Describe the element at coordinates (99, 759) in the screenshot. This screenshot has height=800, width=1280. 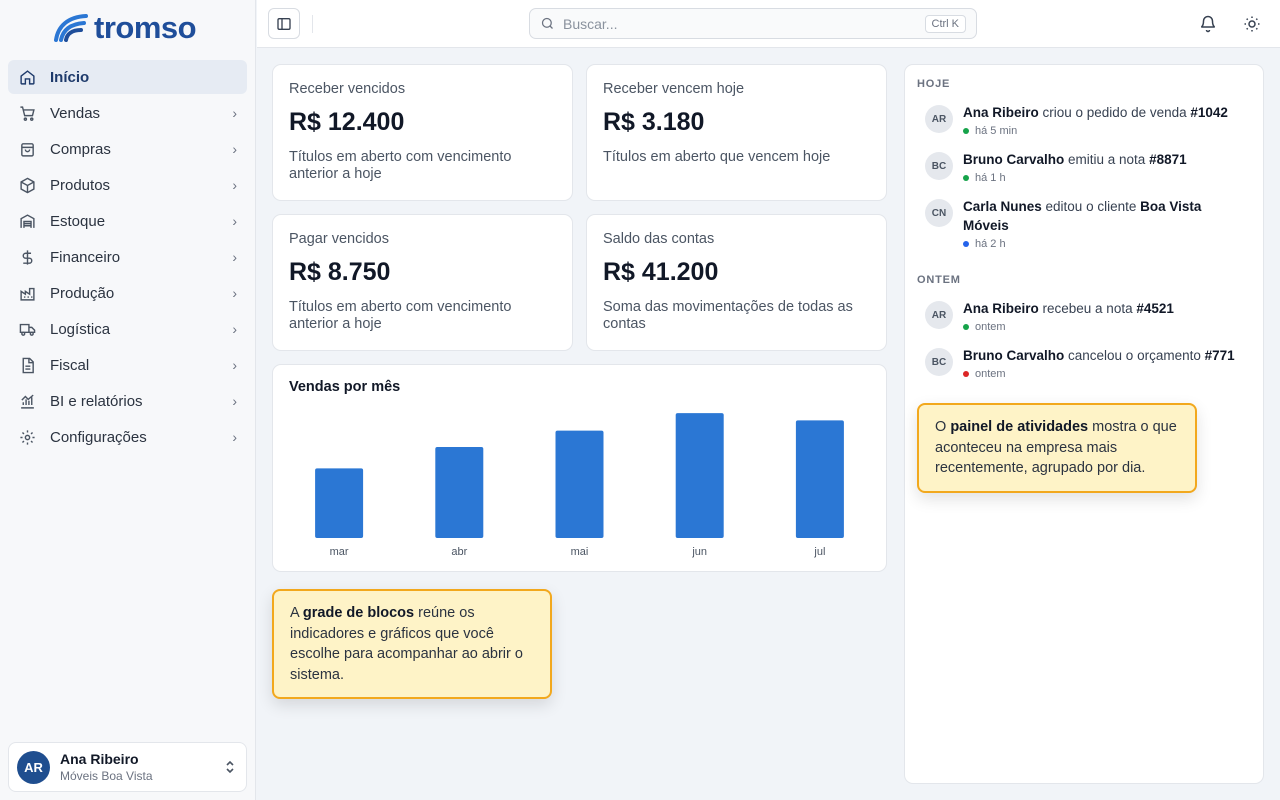
I see `user-name: Ana Ribeiro` at that location.